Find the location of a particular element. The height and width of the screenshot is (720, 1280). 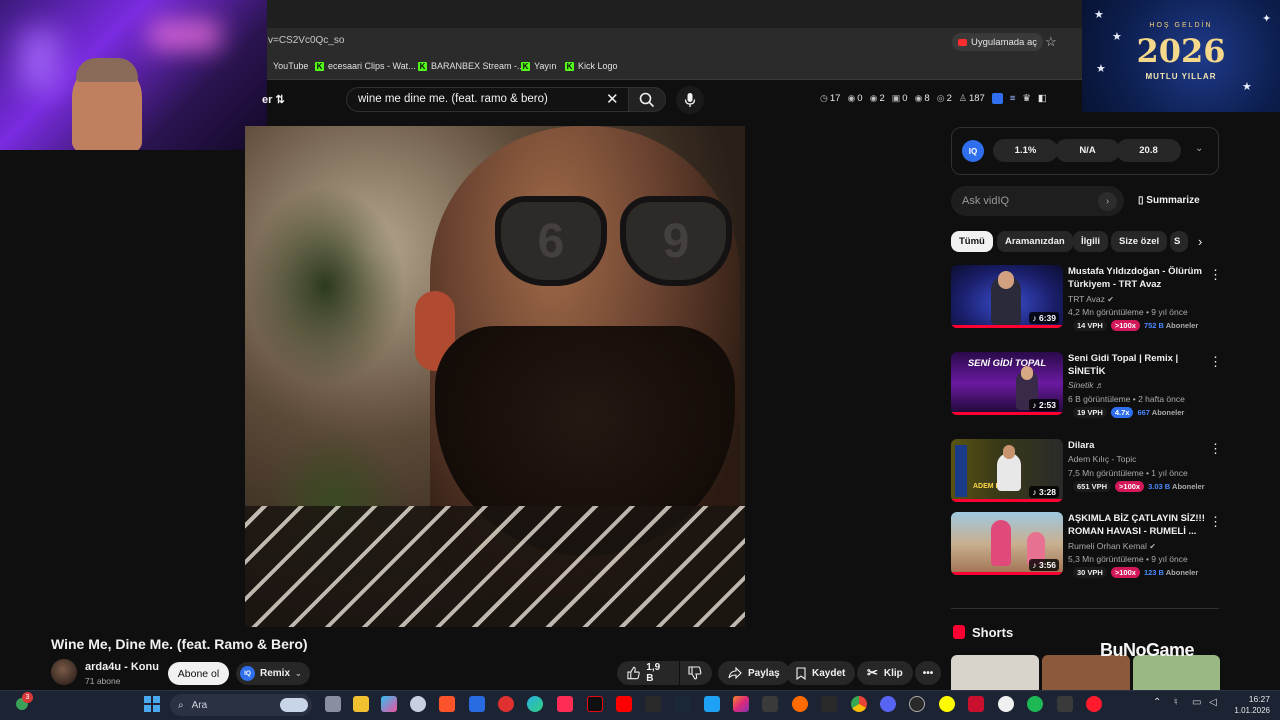

wallet-icon is located at coordinates (653, 704).